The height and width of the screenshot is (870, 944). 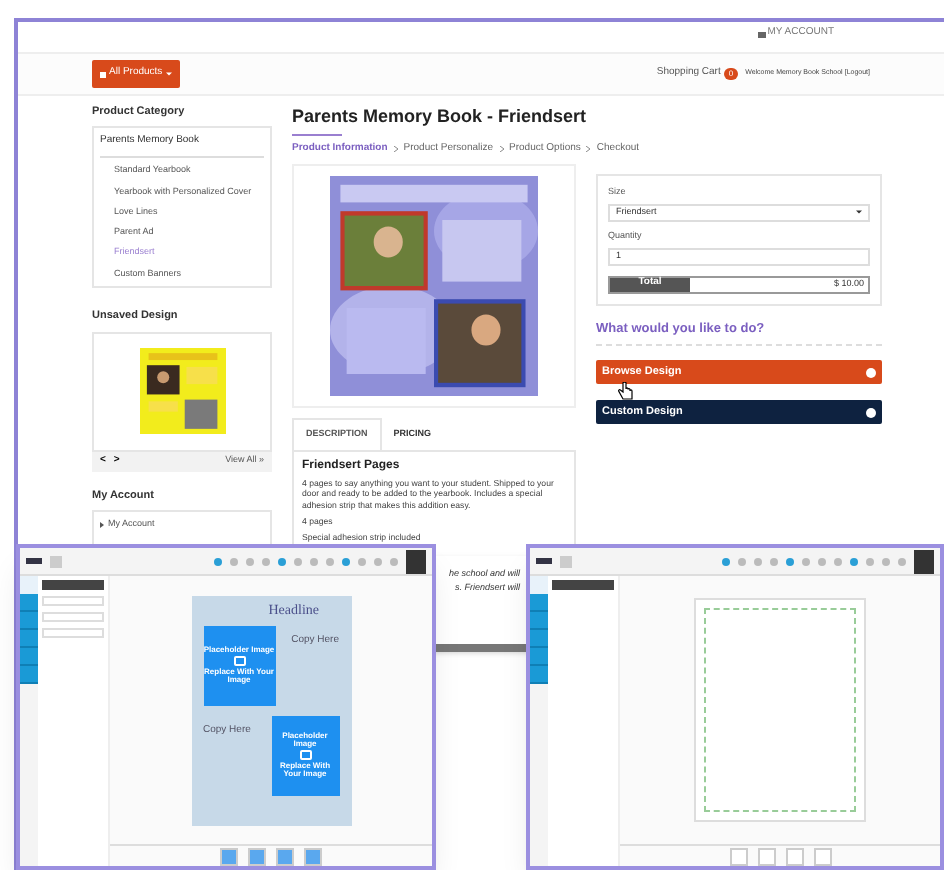 I want to click on product-title: Parents Memory Book - Friendsert, so click(x=440, y=117).